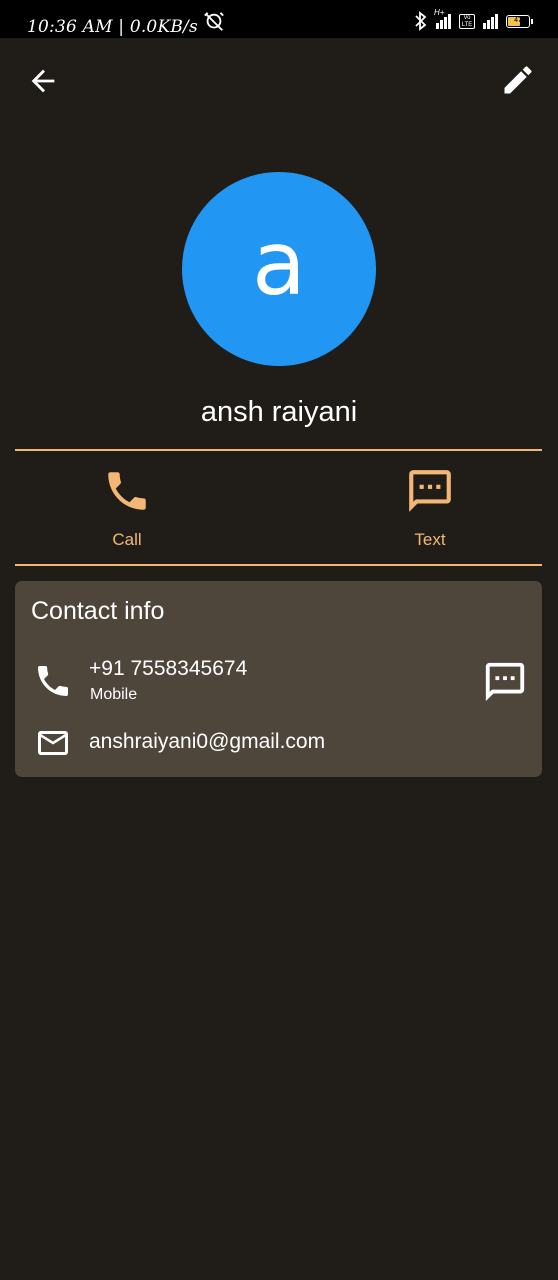  I want to click on email-address: anshraiyani0@gmail.com, so click(207, 741).